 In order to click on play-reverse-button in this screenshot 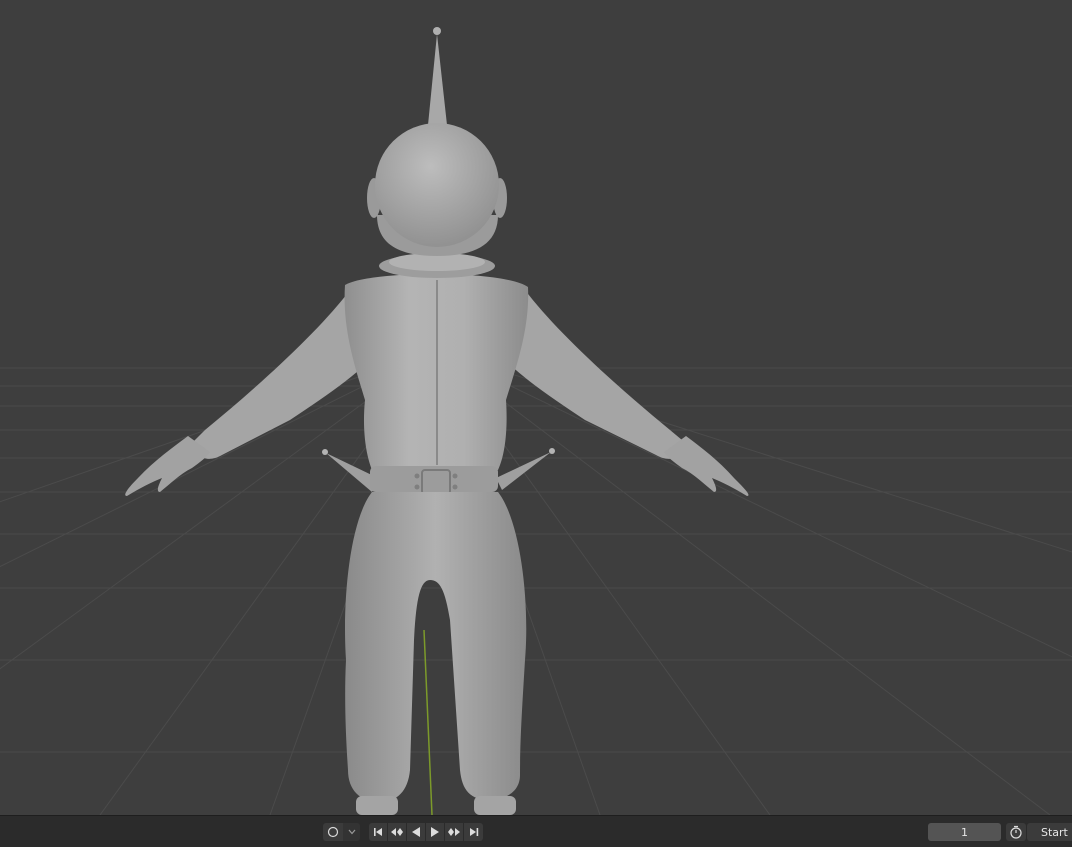, I will do `click(416, 832)`.